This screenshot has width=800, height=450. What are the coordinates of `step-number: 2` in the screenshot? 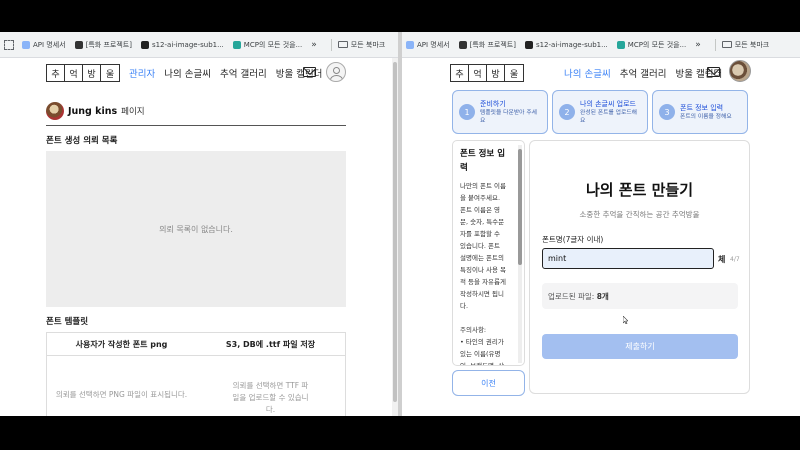 It's located at (567, 112).